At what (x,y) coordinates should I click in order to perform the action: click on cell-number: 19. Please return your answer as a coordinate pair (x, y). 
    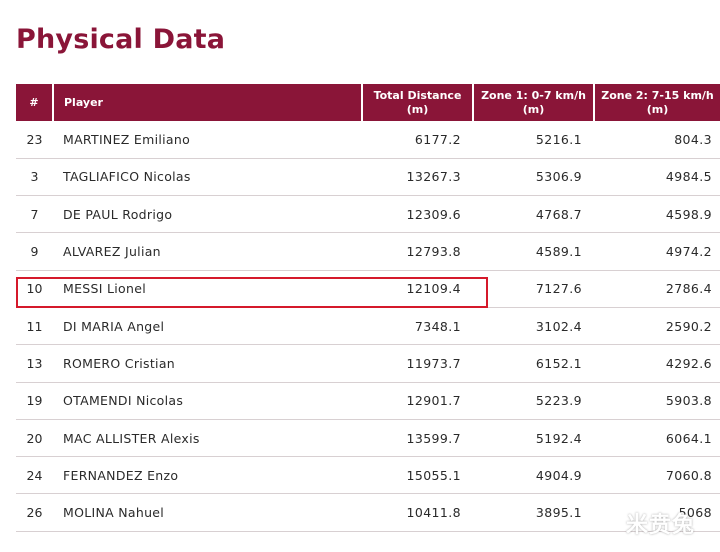
    Looking at the image, I should click on (34, 401).